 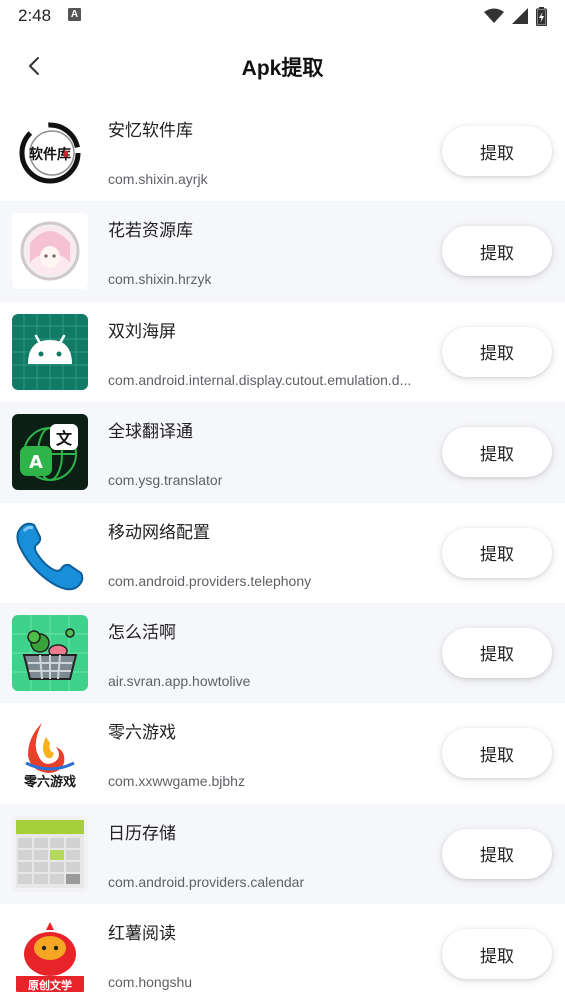 I want to click on app-package: com.android.providers.calendar, so click(x=206, y=881).